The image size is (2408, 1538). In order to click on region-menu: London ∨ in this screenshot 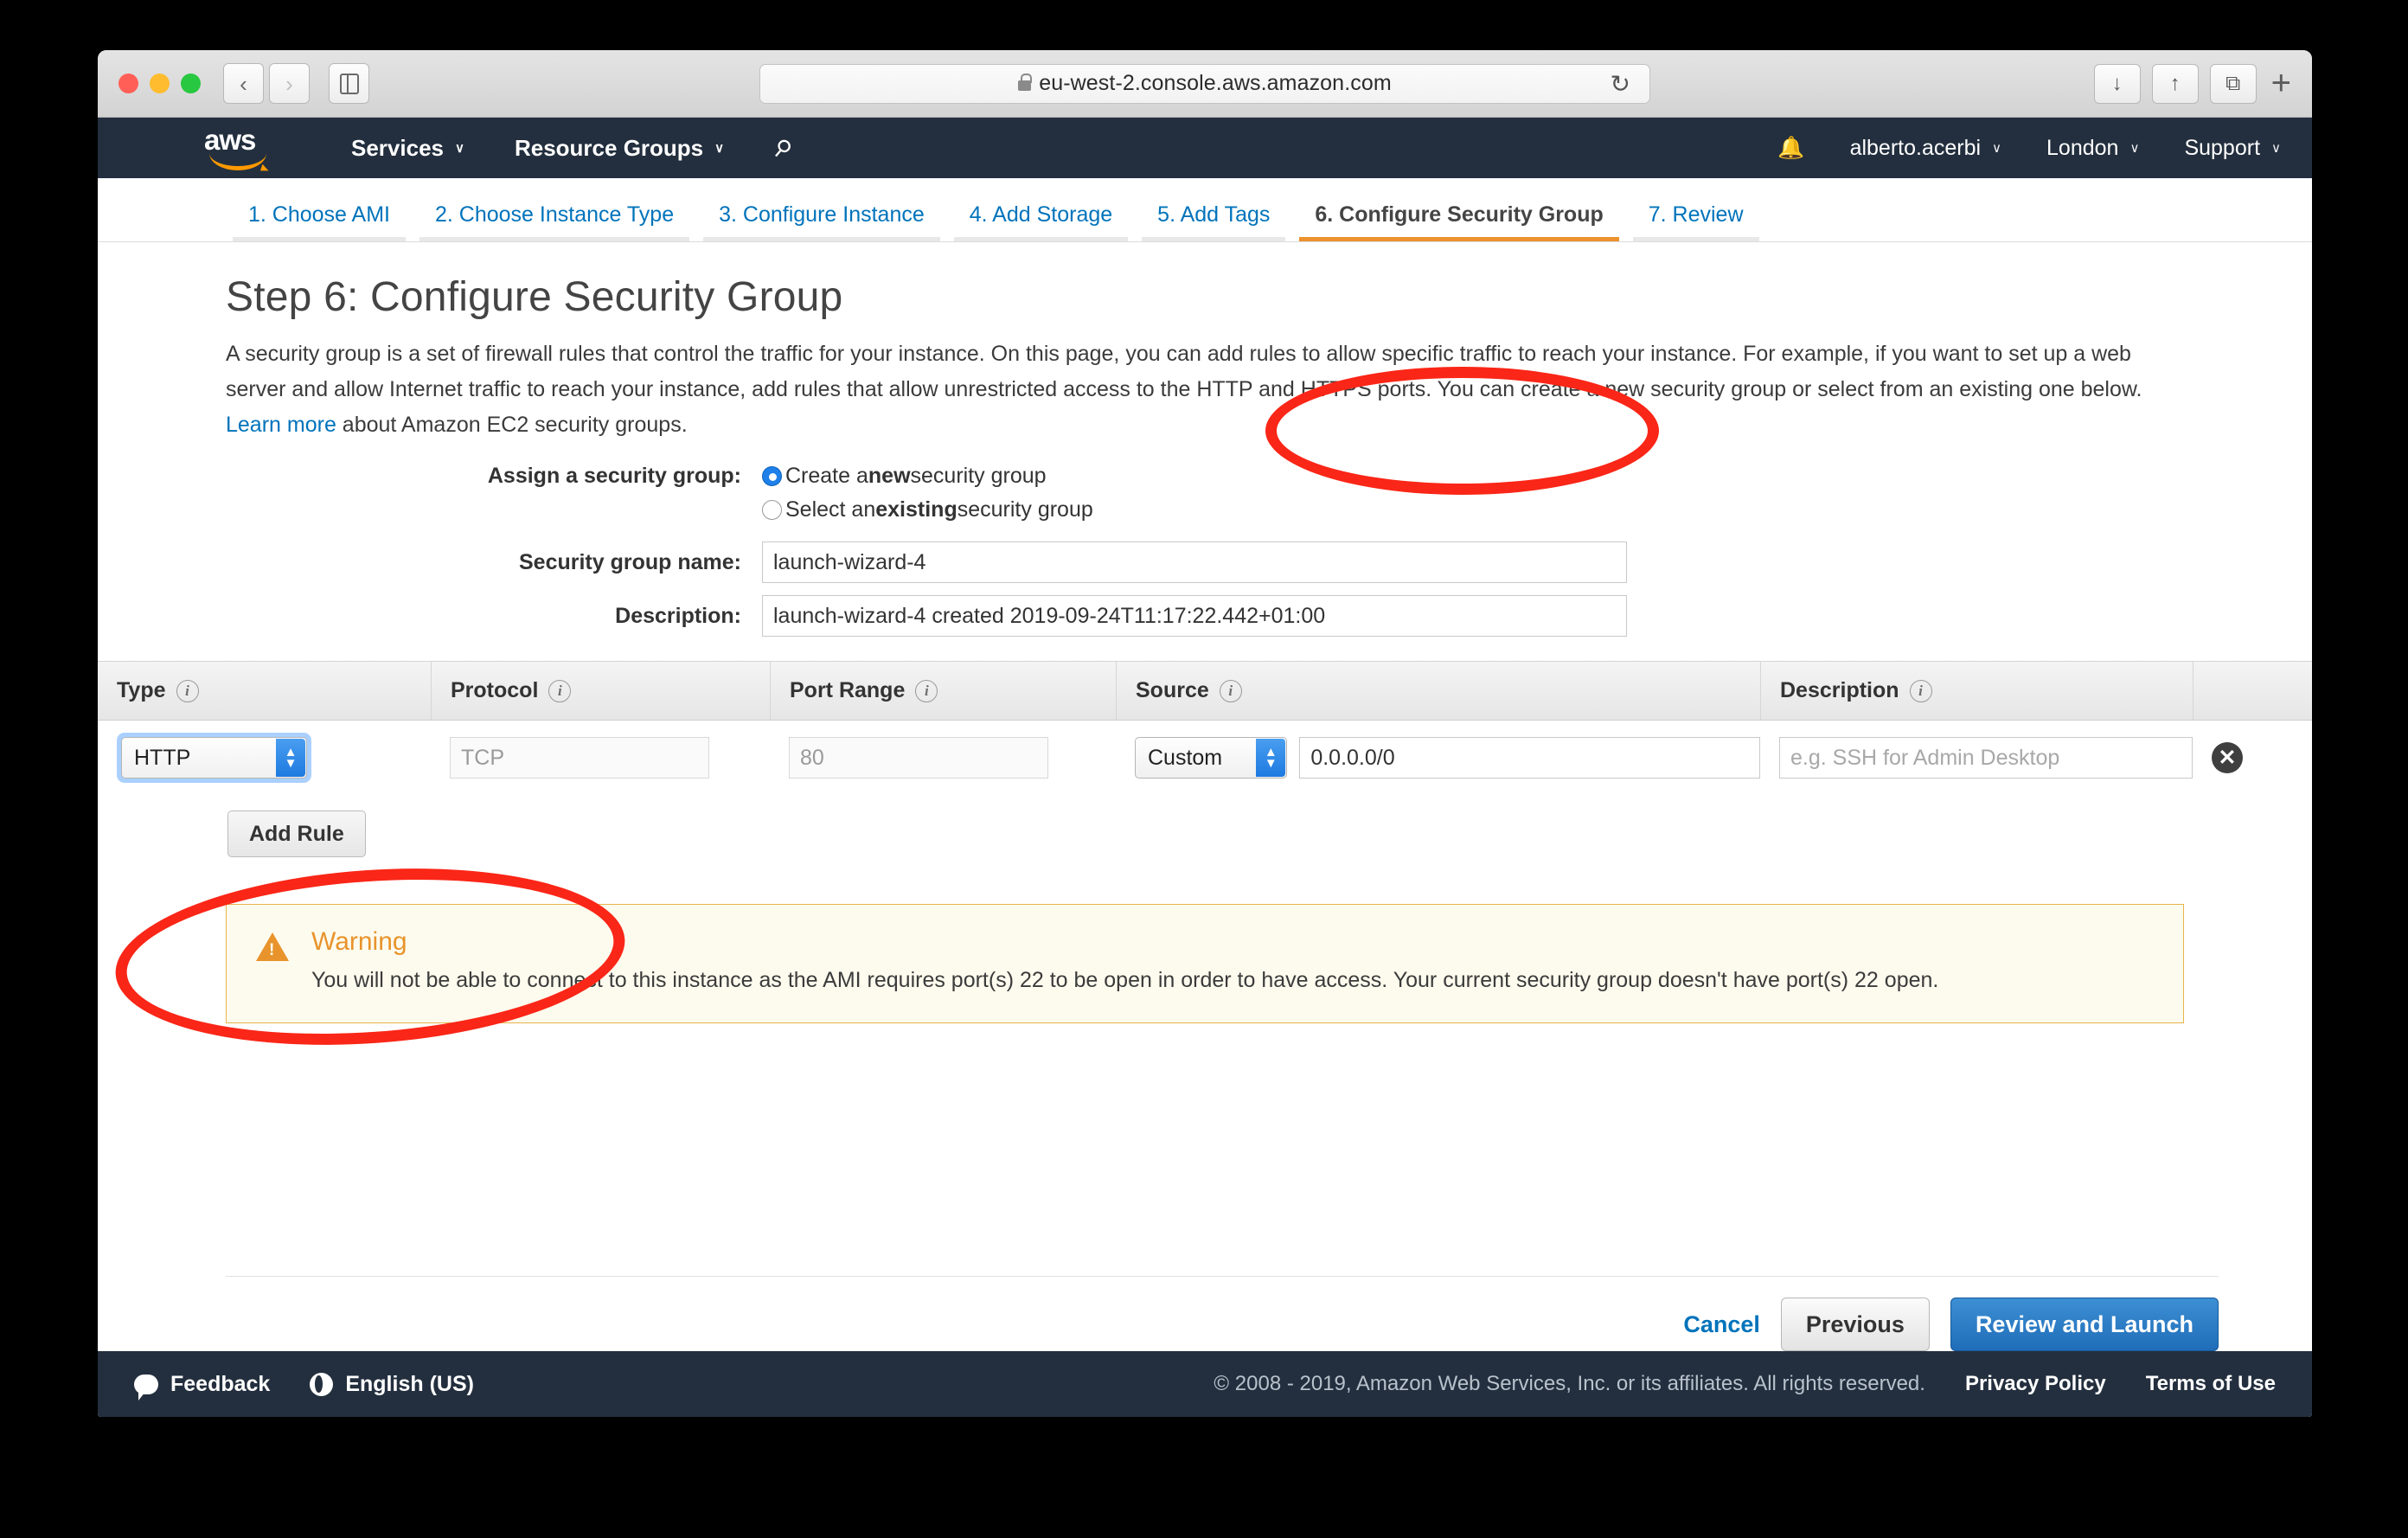, I will do `click(2092, 149)`.